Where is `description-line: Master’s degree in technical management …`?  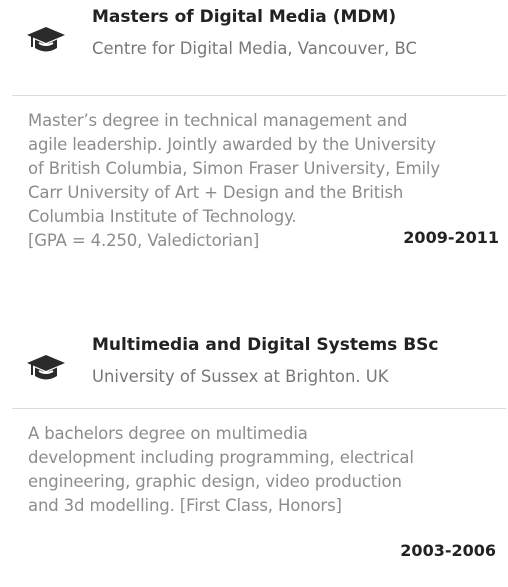 description-line: Master’s degree in technical management … is located at coordinates (218, 120).